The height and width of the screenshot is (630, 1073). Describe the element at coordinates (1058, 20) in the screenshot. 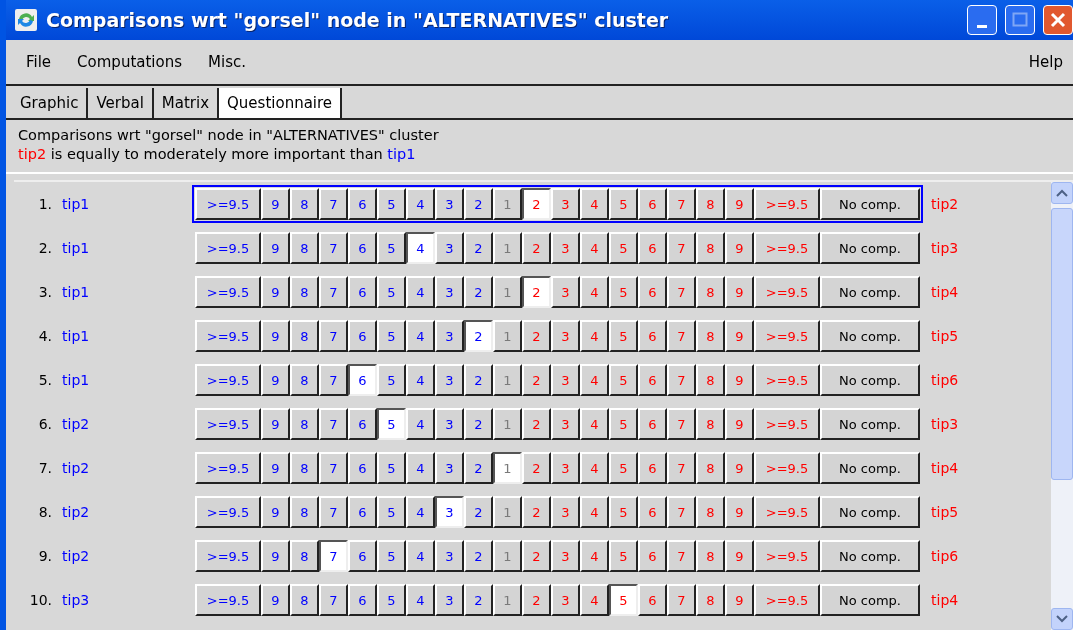

I see `close-button` at that location.